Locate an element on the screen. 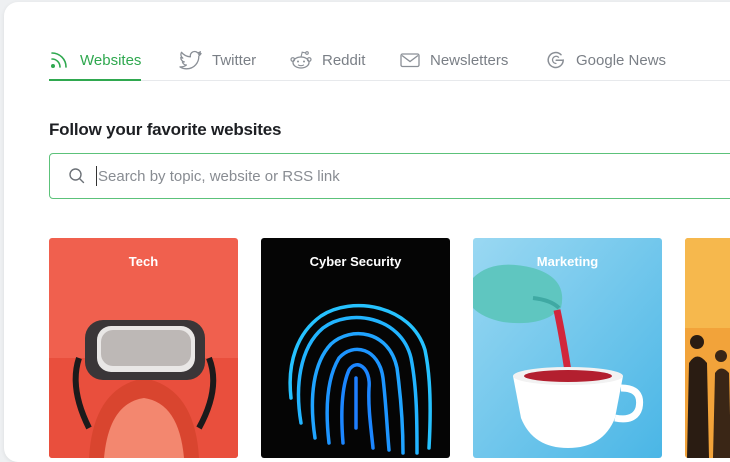 The height and width of the screenshot is (462, 730). rss-icon is located at coordinates (60, 60).